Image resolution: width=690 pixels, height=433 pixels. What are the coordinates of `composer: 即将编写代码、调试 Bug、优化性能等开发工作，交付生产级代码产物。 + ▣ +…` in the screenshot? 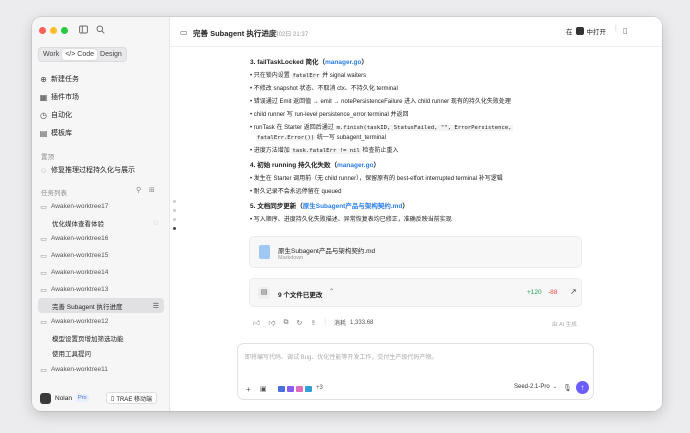 It's located at (415, 371).